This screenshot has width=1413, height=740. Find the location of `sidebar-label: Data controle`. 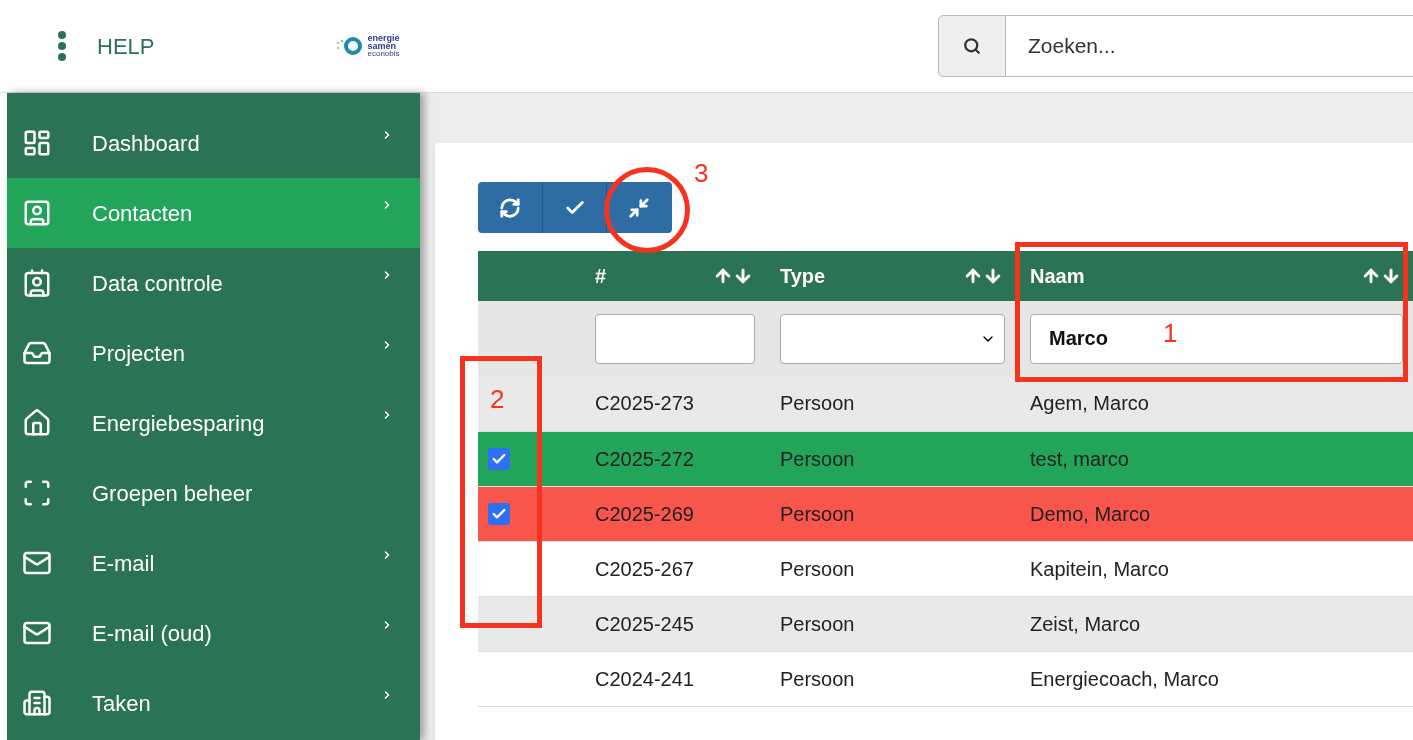

sidebar-label: Data controle is located at coordinates (158, 283).